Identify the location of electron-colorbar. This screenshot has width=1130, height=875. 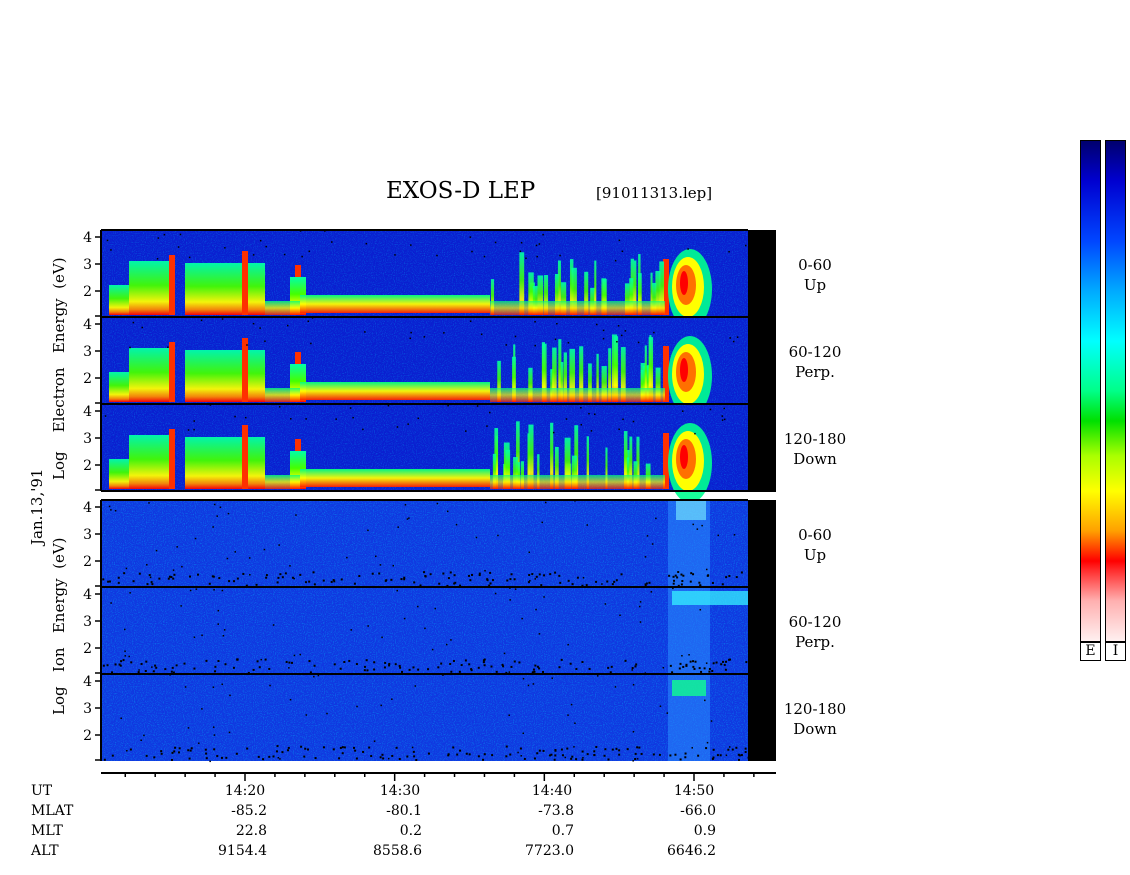
(1090, 391).